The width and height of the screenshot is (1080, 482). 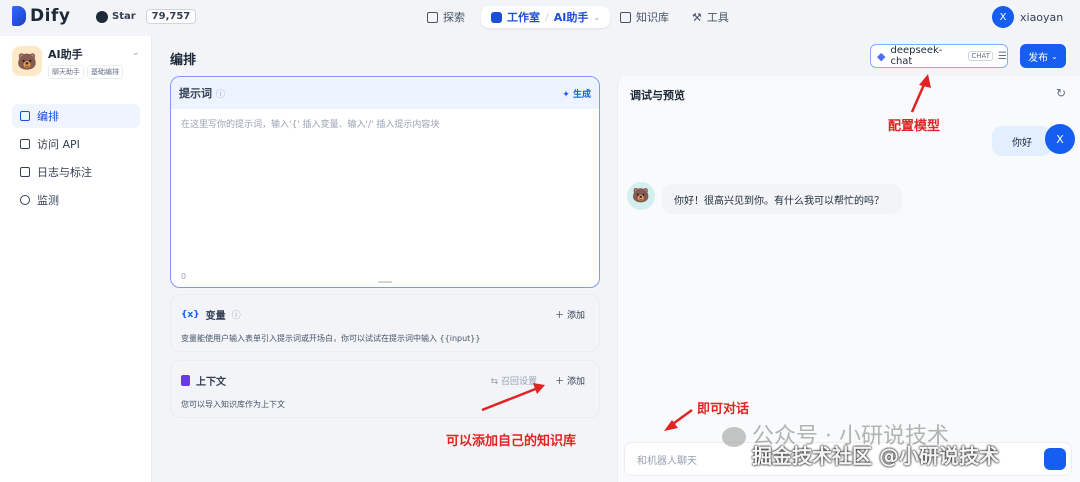 What do you see at coordinates (875, 456) in the screenshot?
I see `watermark-juejin: 掘金技术社区 @小研说技术` at bounding box center [875, 456].